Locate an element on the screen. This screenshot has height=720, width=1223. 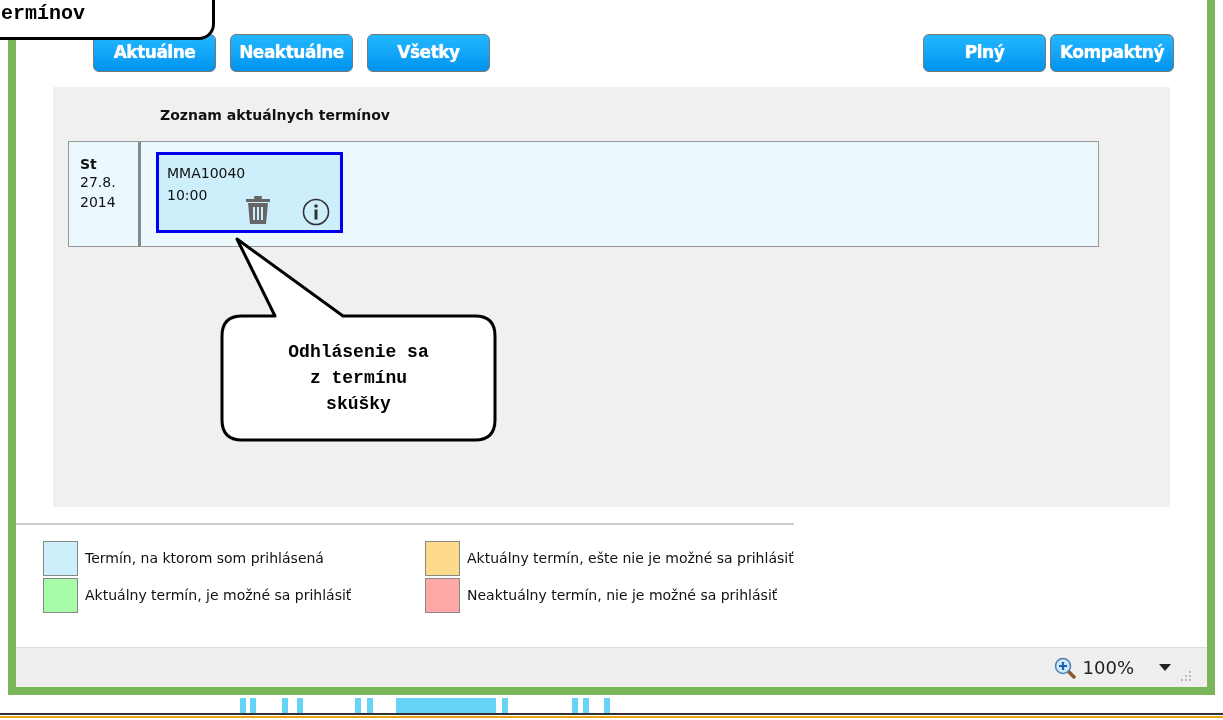
time-label: 10:00 is located at coordinates (187, 195).